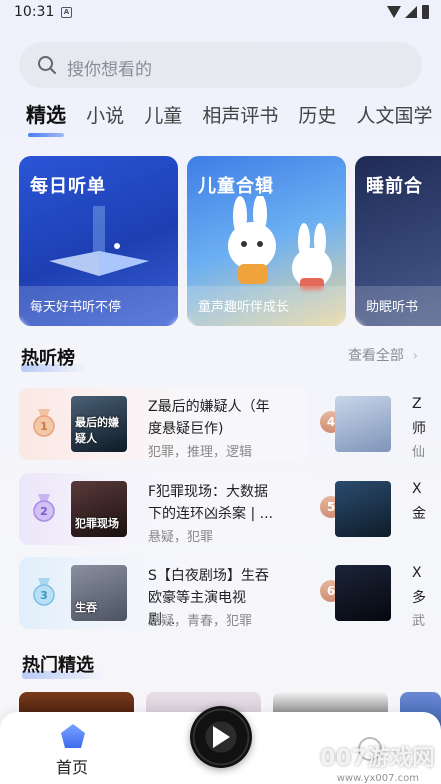 The height and width of the screenshot is (784, 441). Describe the element at coordinates (236, 186) in the screenshot. I see `banner-title: 儿童合辑` at that location.